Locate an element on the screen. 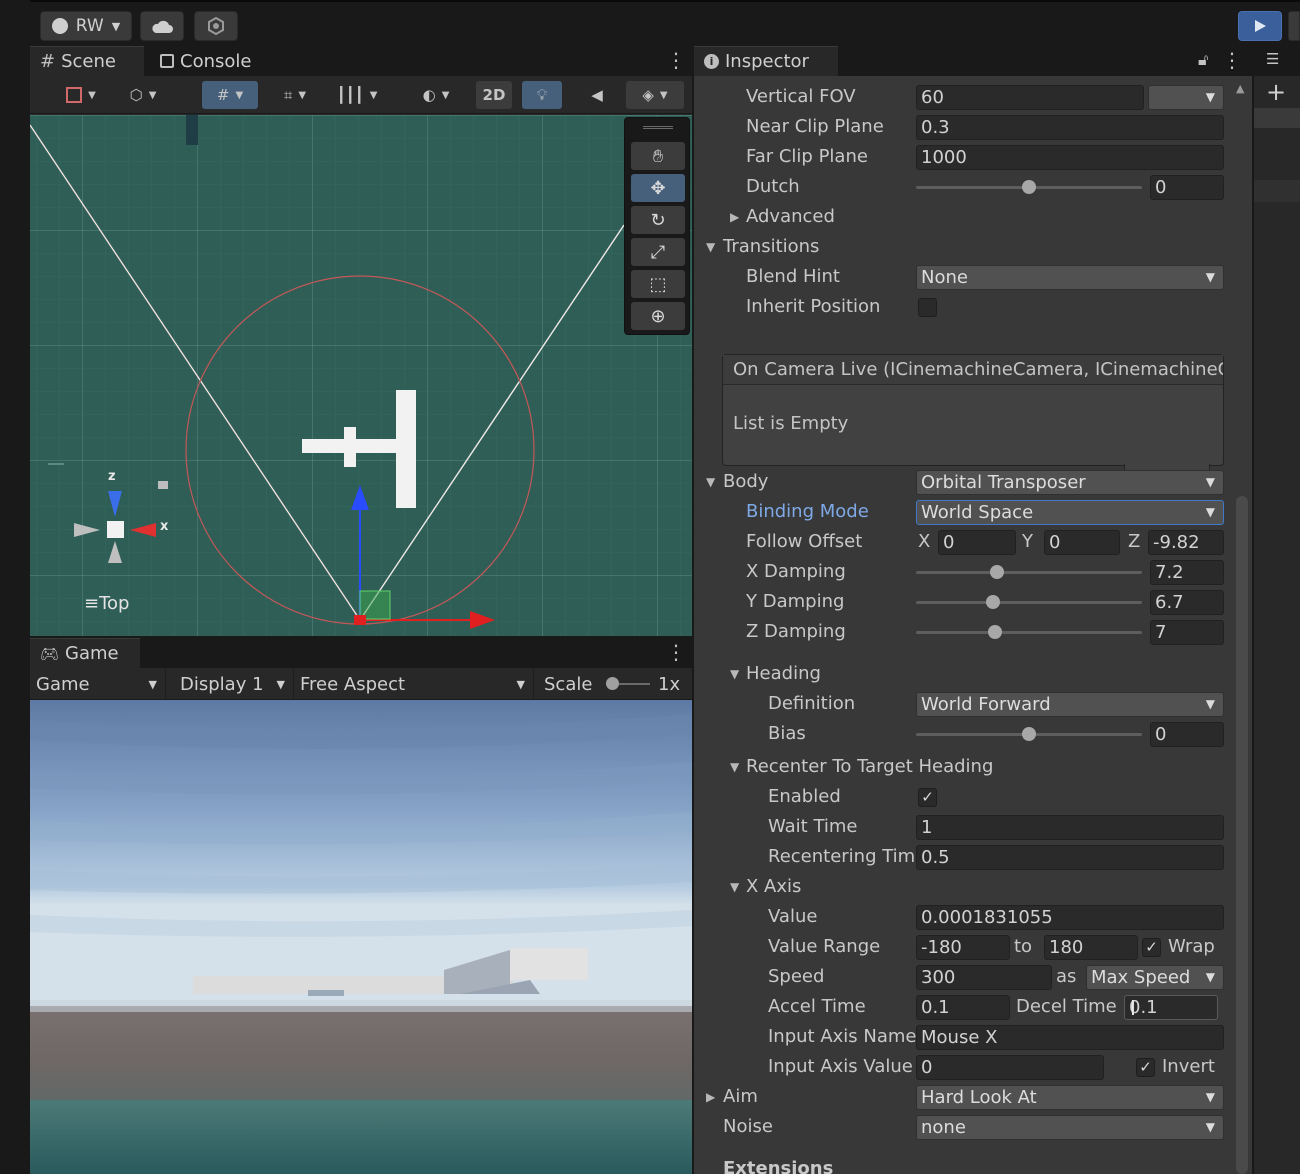  add-object-button: + is located at coordinates (1276, 92).